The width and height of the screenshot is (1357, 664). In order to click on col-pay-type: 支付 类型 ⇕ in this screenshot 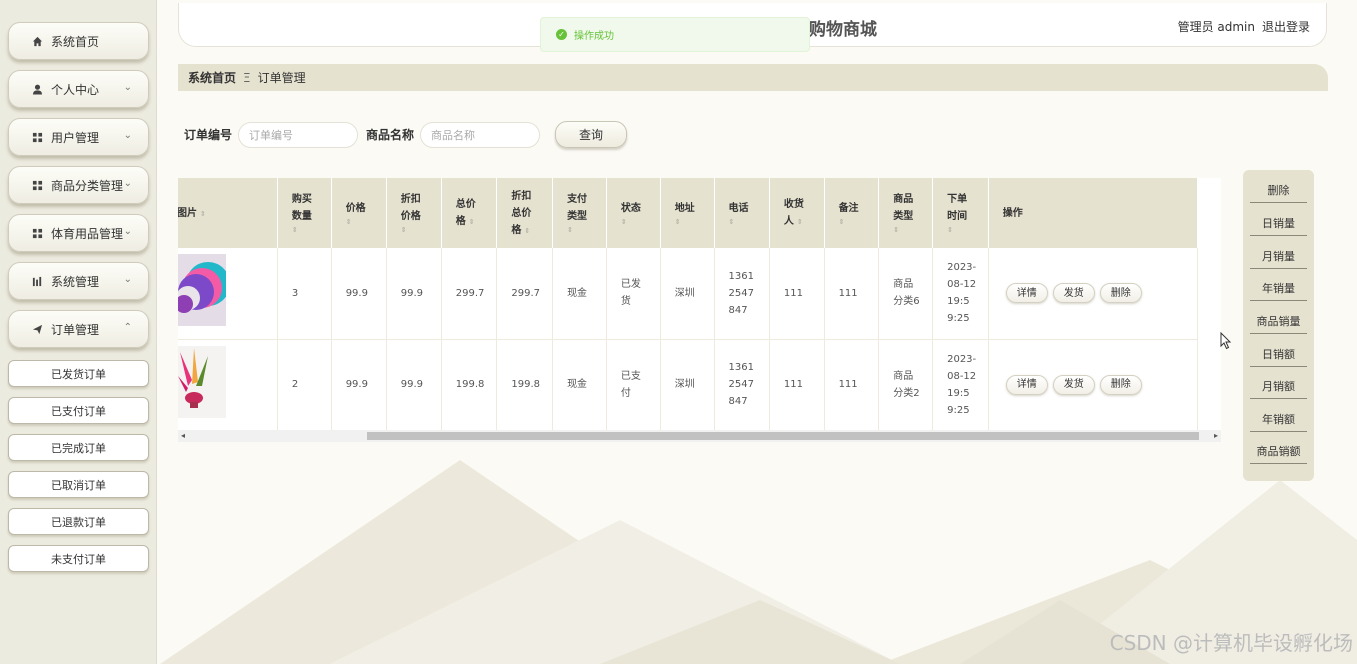, I will do `click(579, 213)`.